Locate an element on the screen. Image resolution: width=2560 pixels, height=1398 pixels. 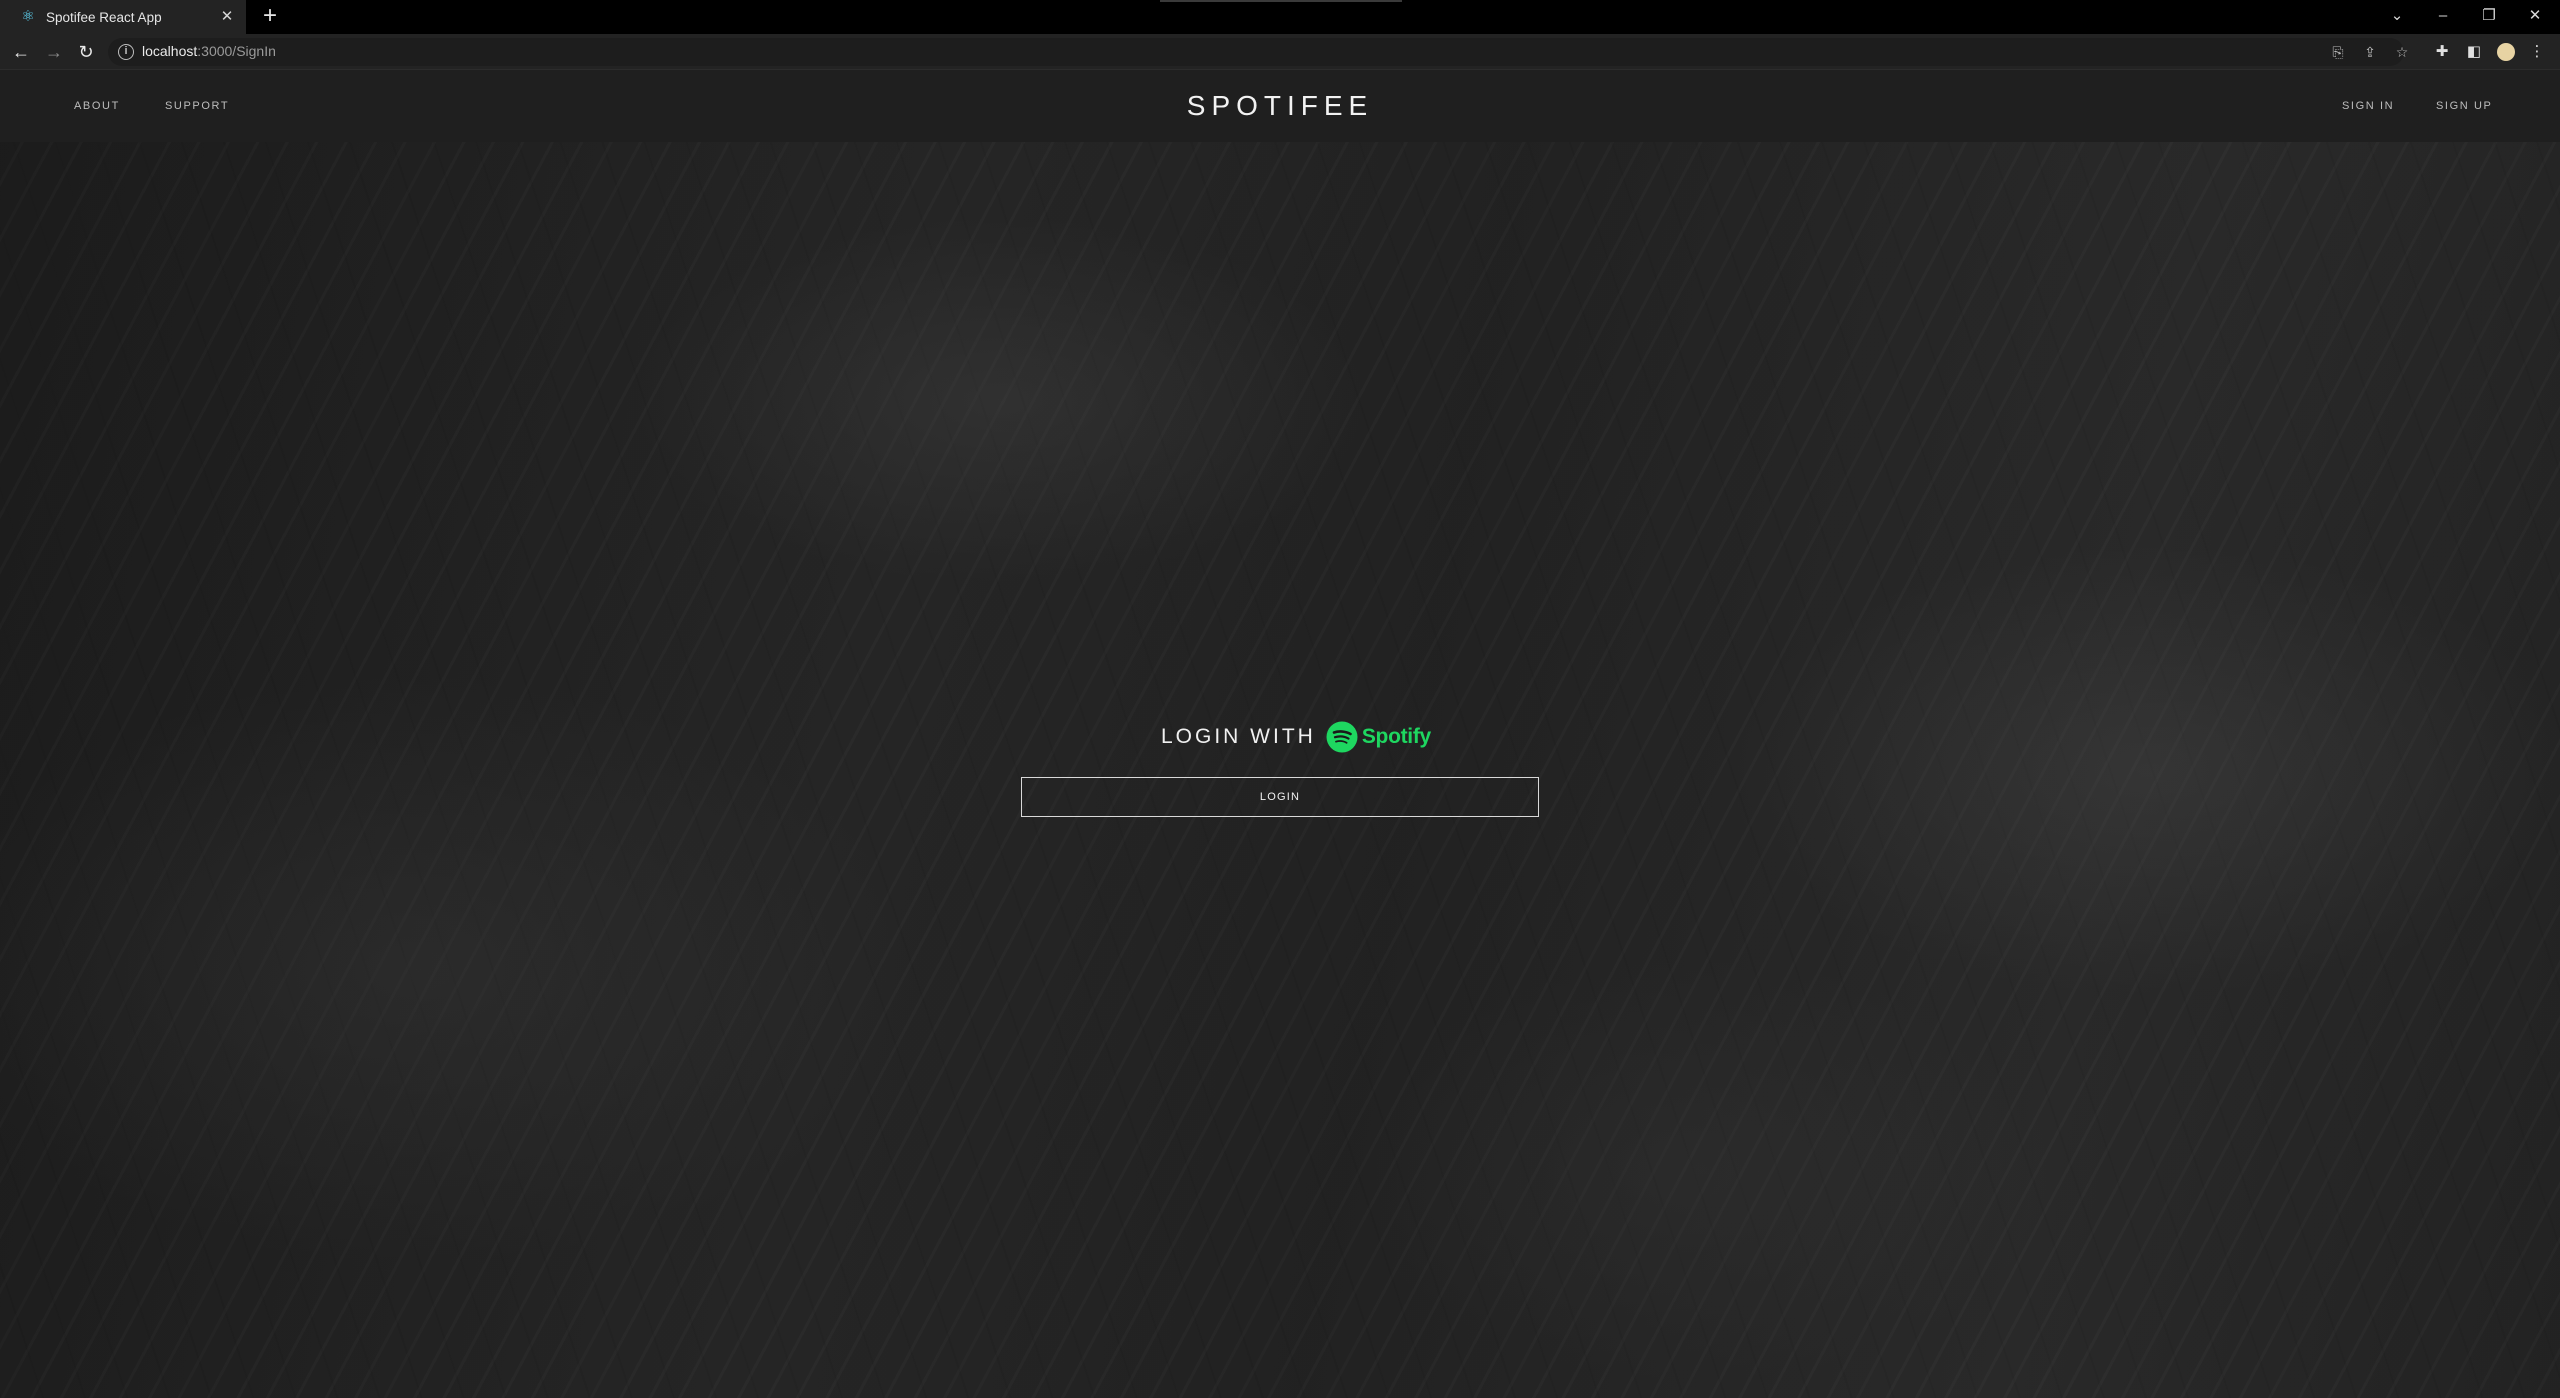
forward-icon: → is located at coordinates (54, 52).